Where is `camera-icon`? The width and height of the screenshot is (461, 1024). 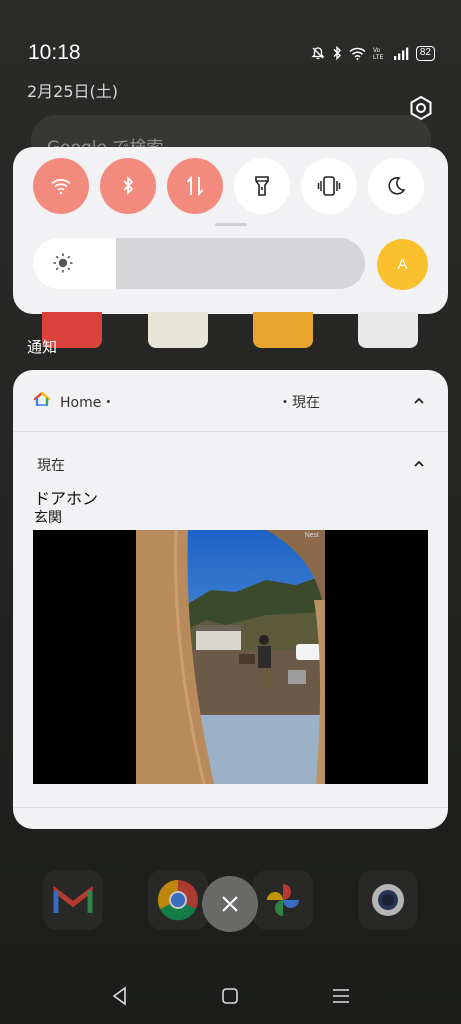 camera-icon is located at coordinates (388, 900).